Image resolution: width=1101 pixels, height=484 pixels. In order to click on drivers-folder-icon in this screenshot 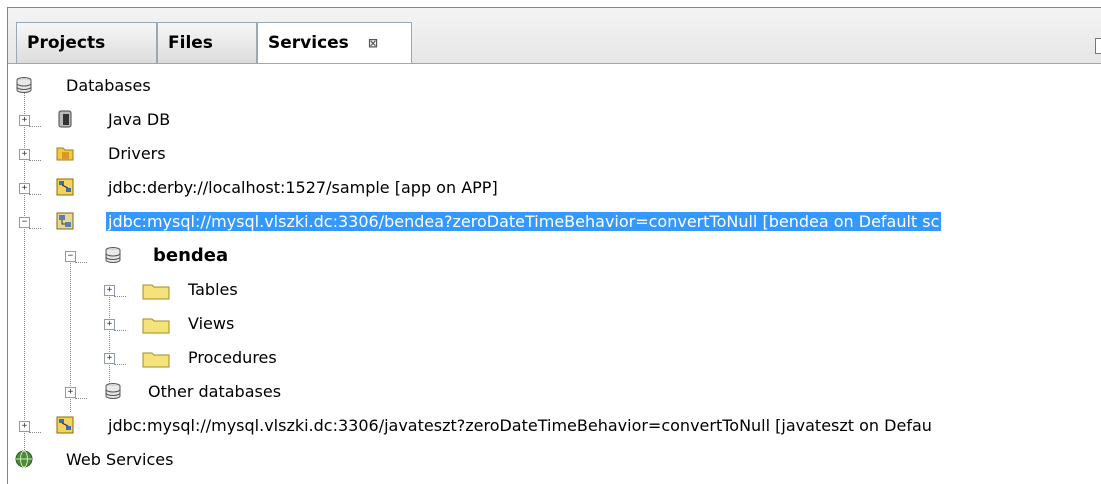, I will do `click(65, 154)`.